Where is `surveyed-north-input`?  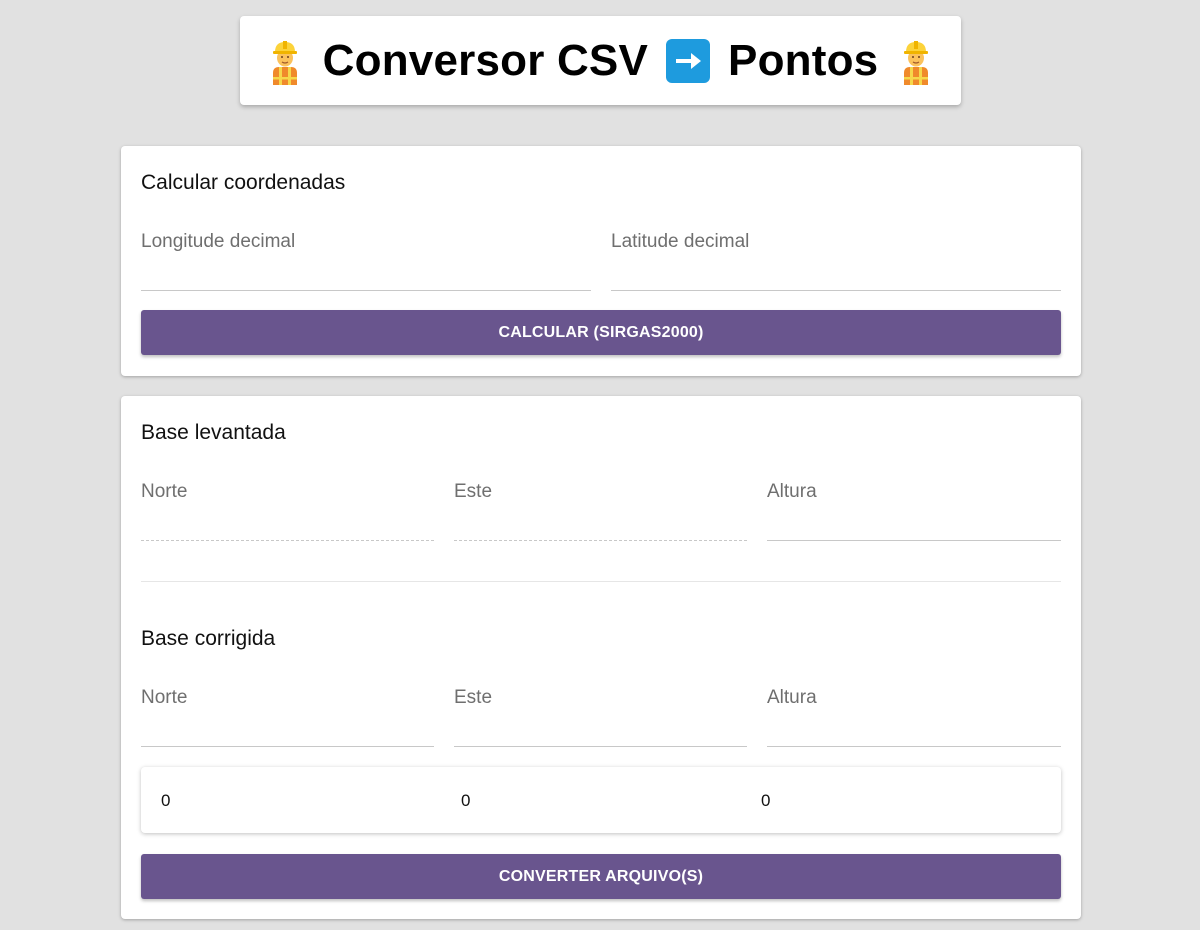 surveyed-north-input is located at coordinates (287, 509).